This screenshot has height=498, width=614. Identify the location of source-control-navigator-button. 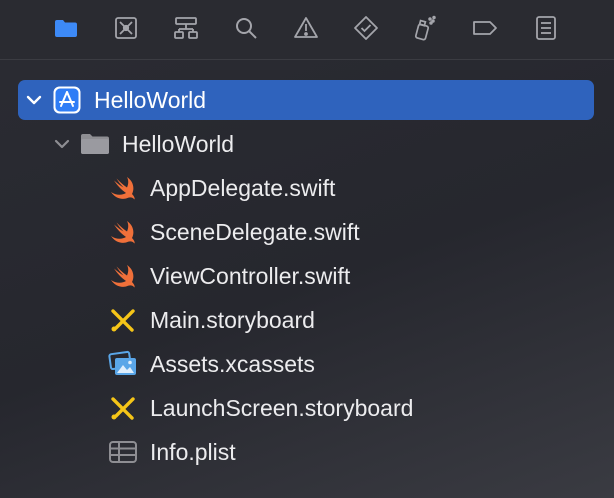
(126, 28).